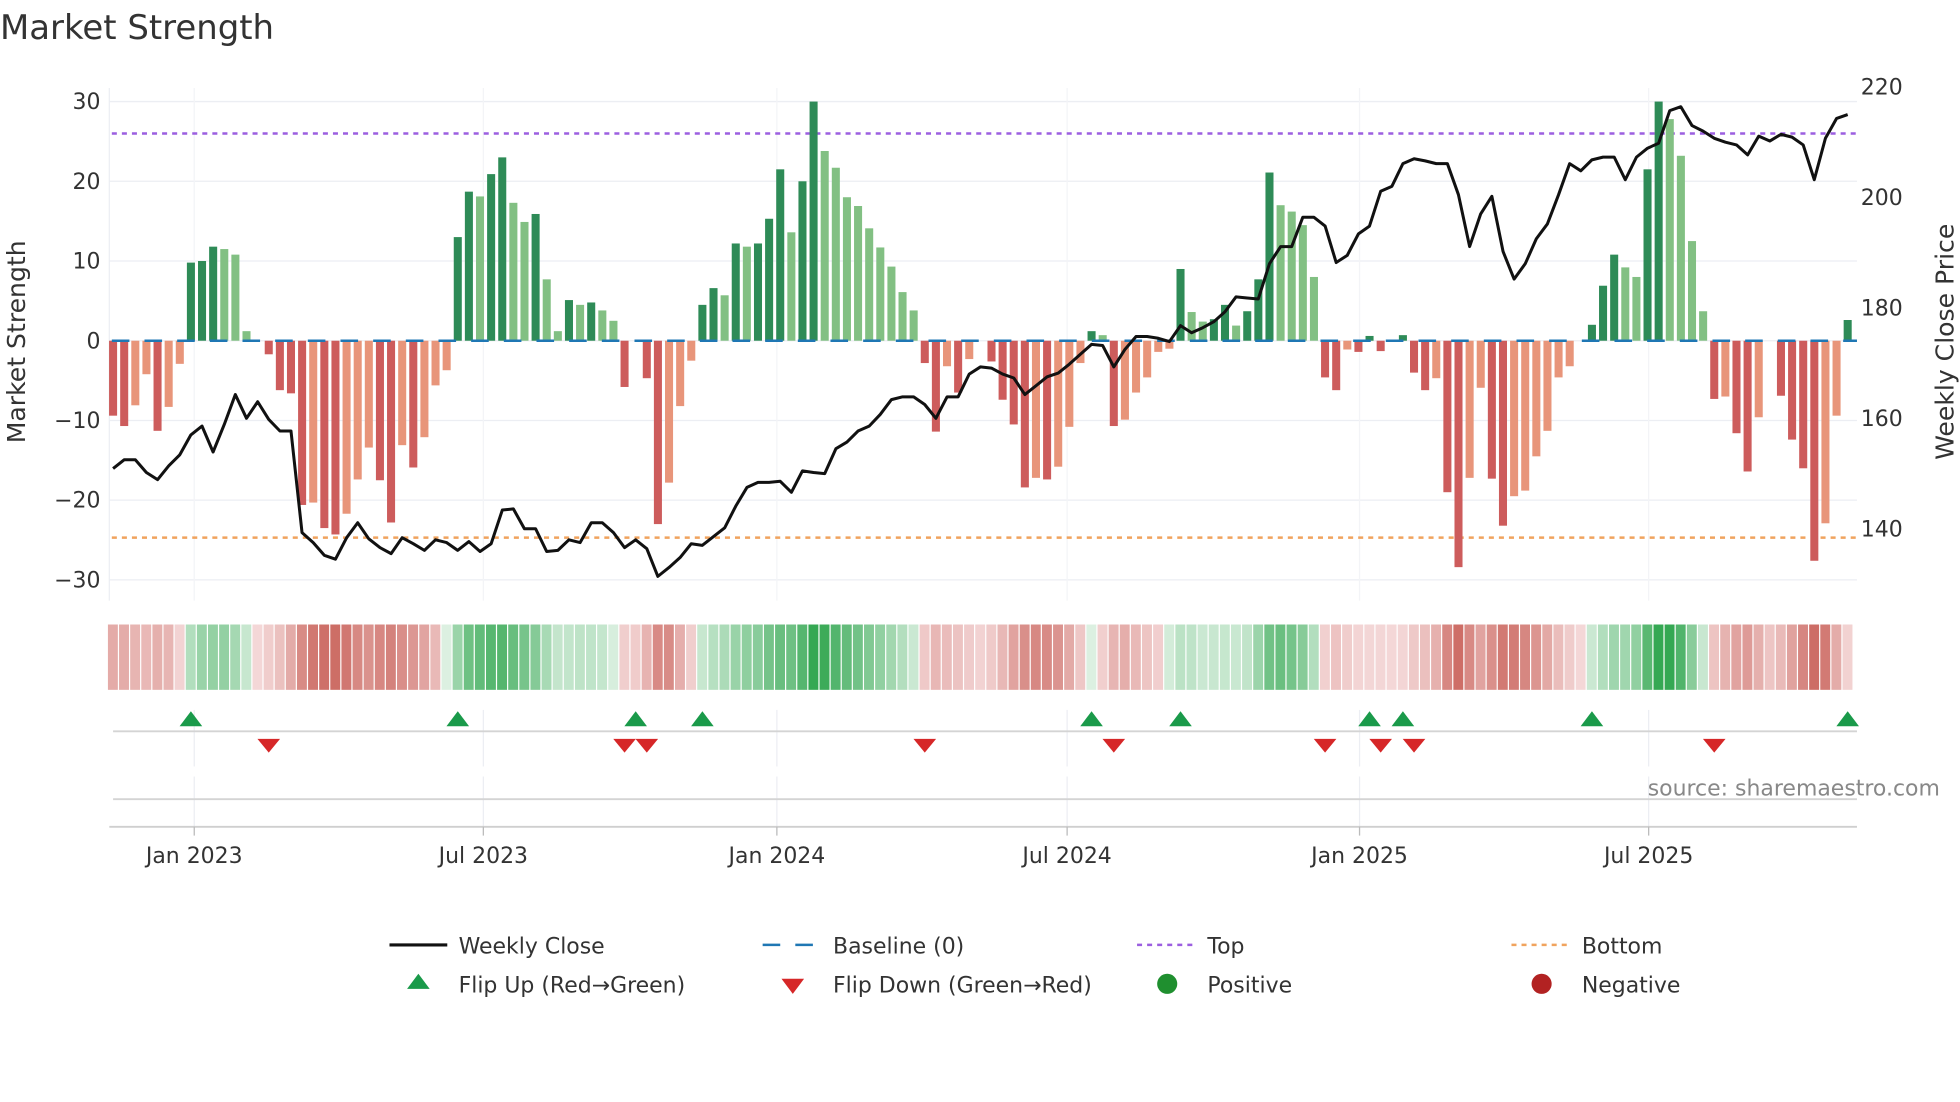  I want to click on x-tick-label: Jan 2025, so click(1358, 856).